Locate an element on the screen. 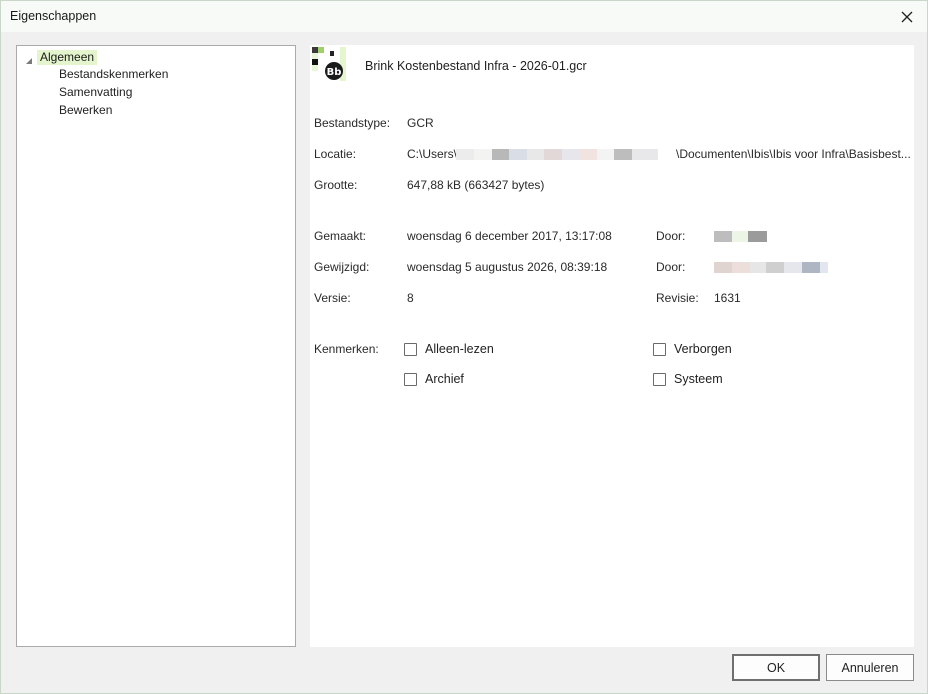 The image size is (928, 694). location-prefix: C:\Users\ is located at coordinates (432, 154).